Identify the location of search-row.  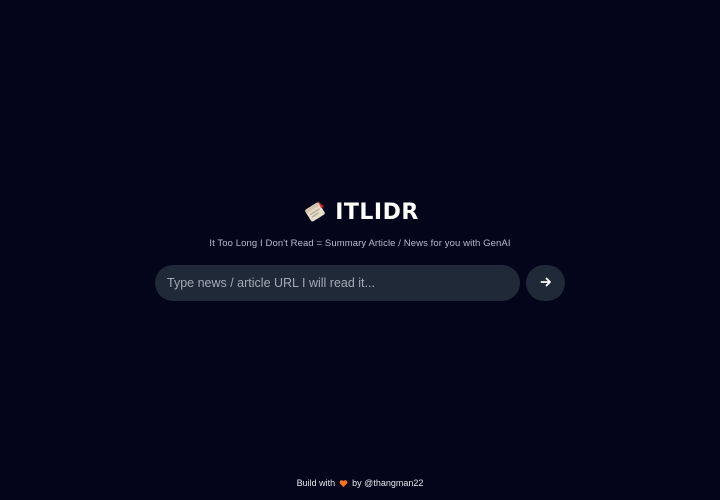
(360, 283).